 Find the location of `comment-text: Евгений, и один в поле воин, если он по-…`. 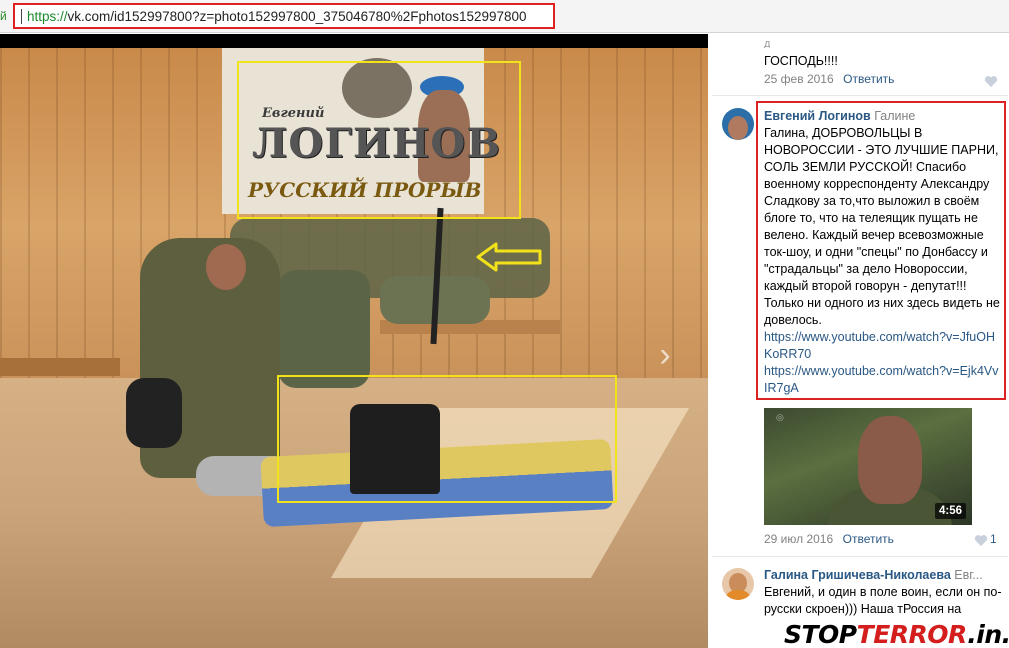

comment-text: Евгений, и один в поле воин, если он по-… is located at coordinates (883, 600).